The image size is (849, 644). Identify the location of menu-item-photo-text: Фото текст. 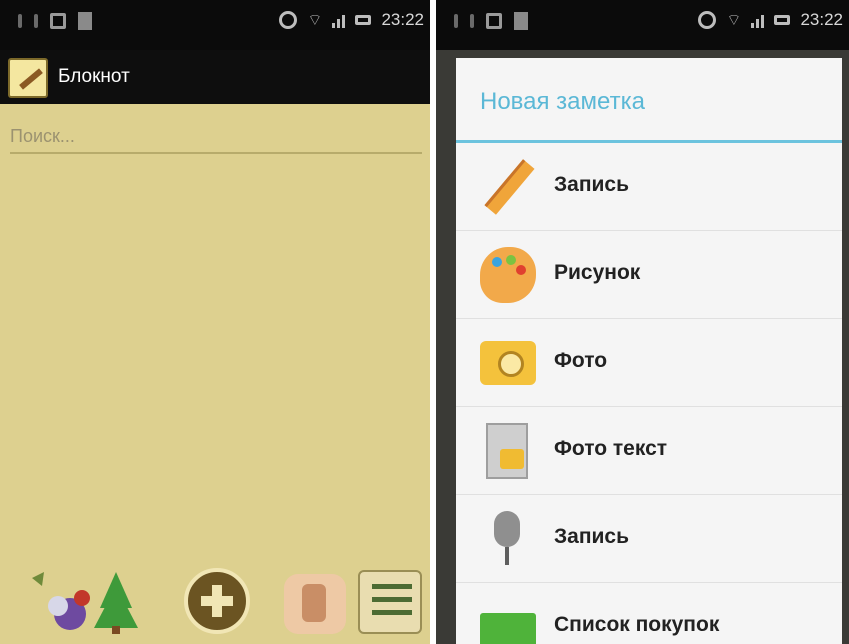
(649, 451).